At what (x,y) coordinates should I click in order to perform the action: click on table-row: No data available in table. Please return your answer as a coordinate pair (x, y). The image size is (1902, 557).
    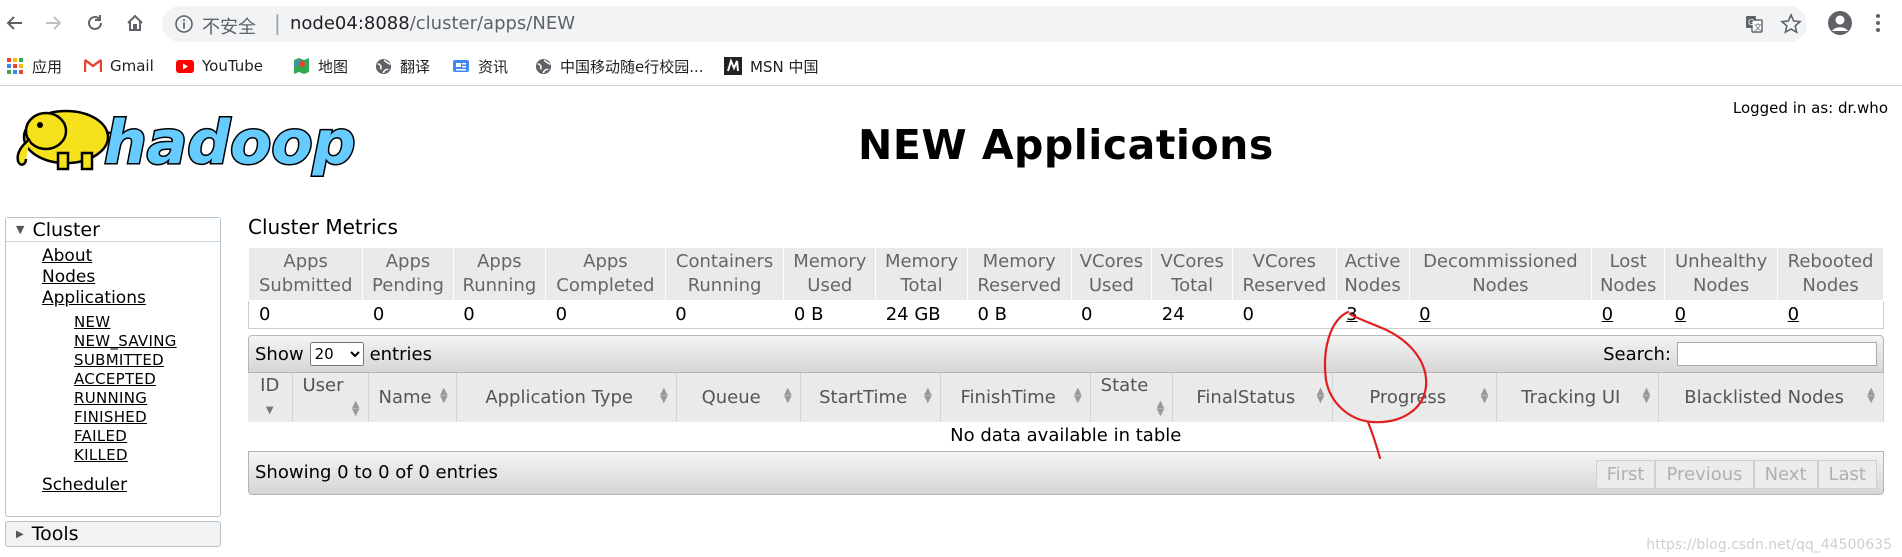
    Looking at the image, I should click on (1066, 435).